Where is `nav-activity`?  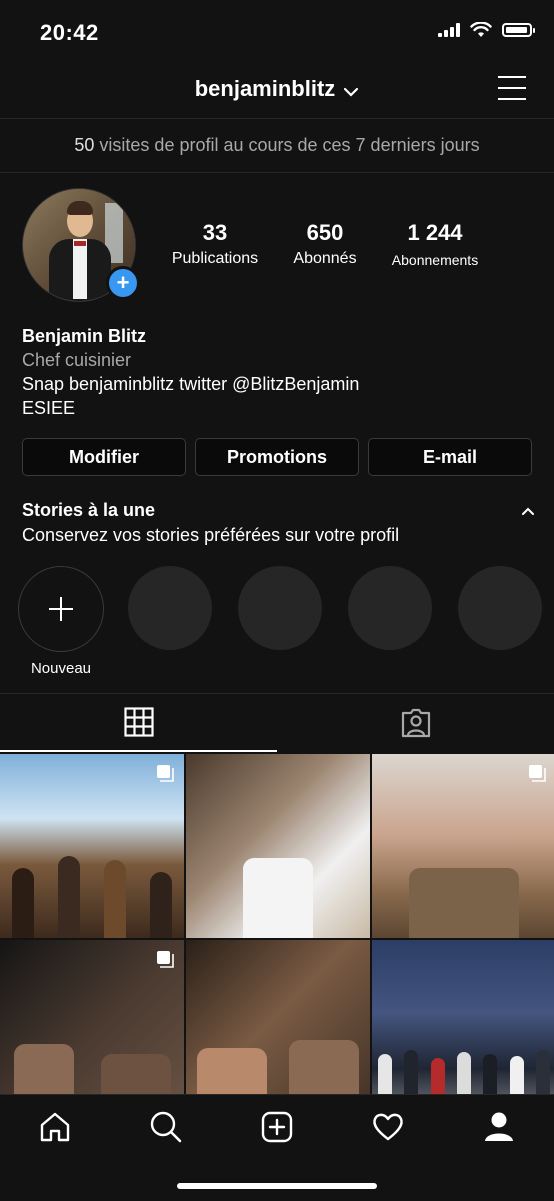 nav-activity is located at coordinates (388, 1127).